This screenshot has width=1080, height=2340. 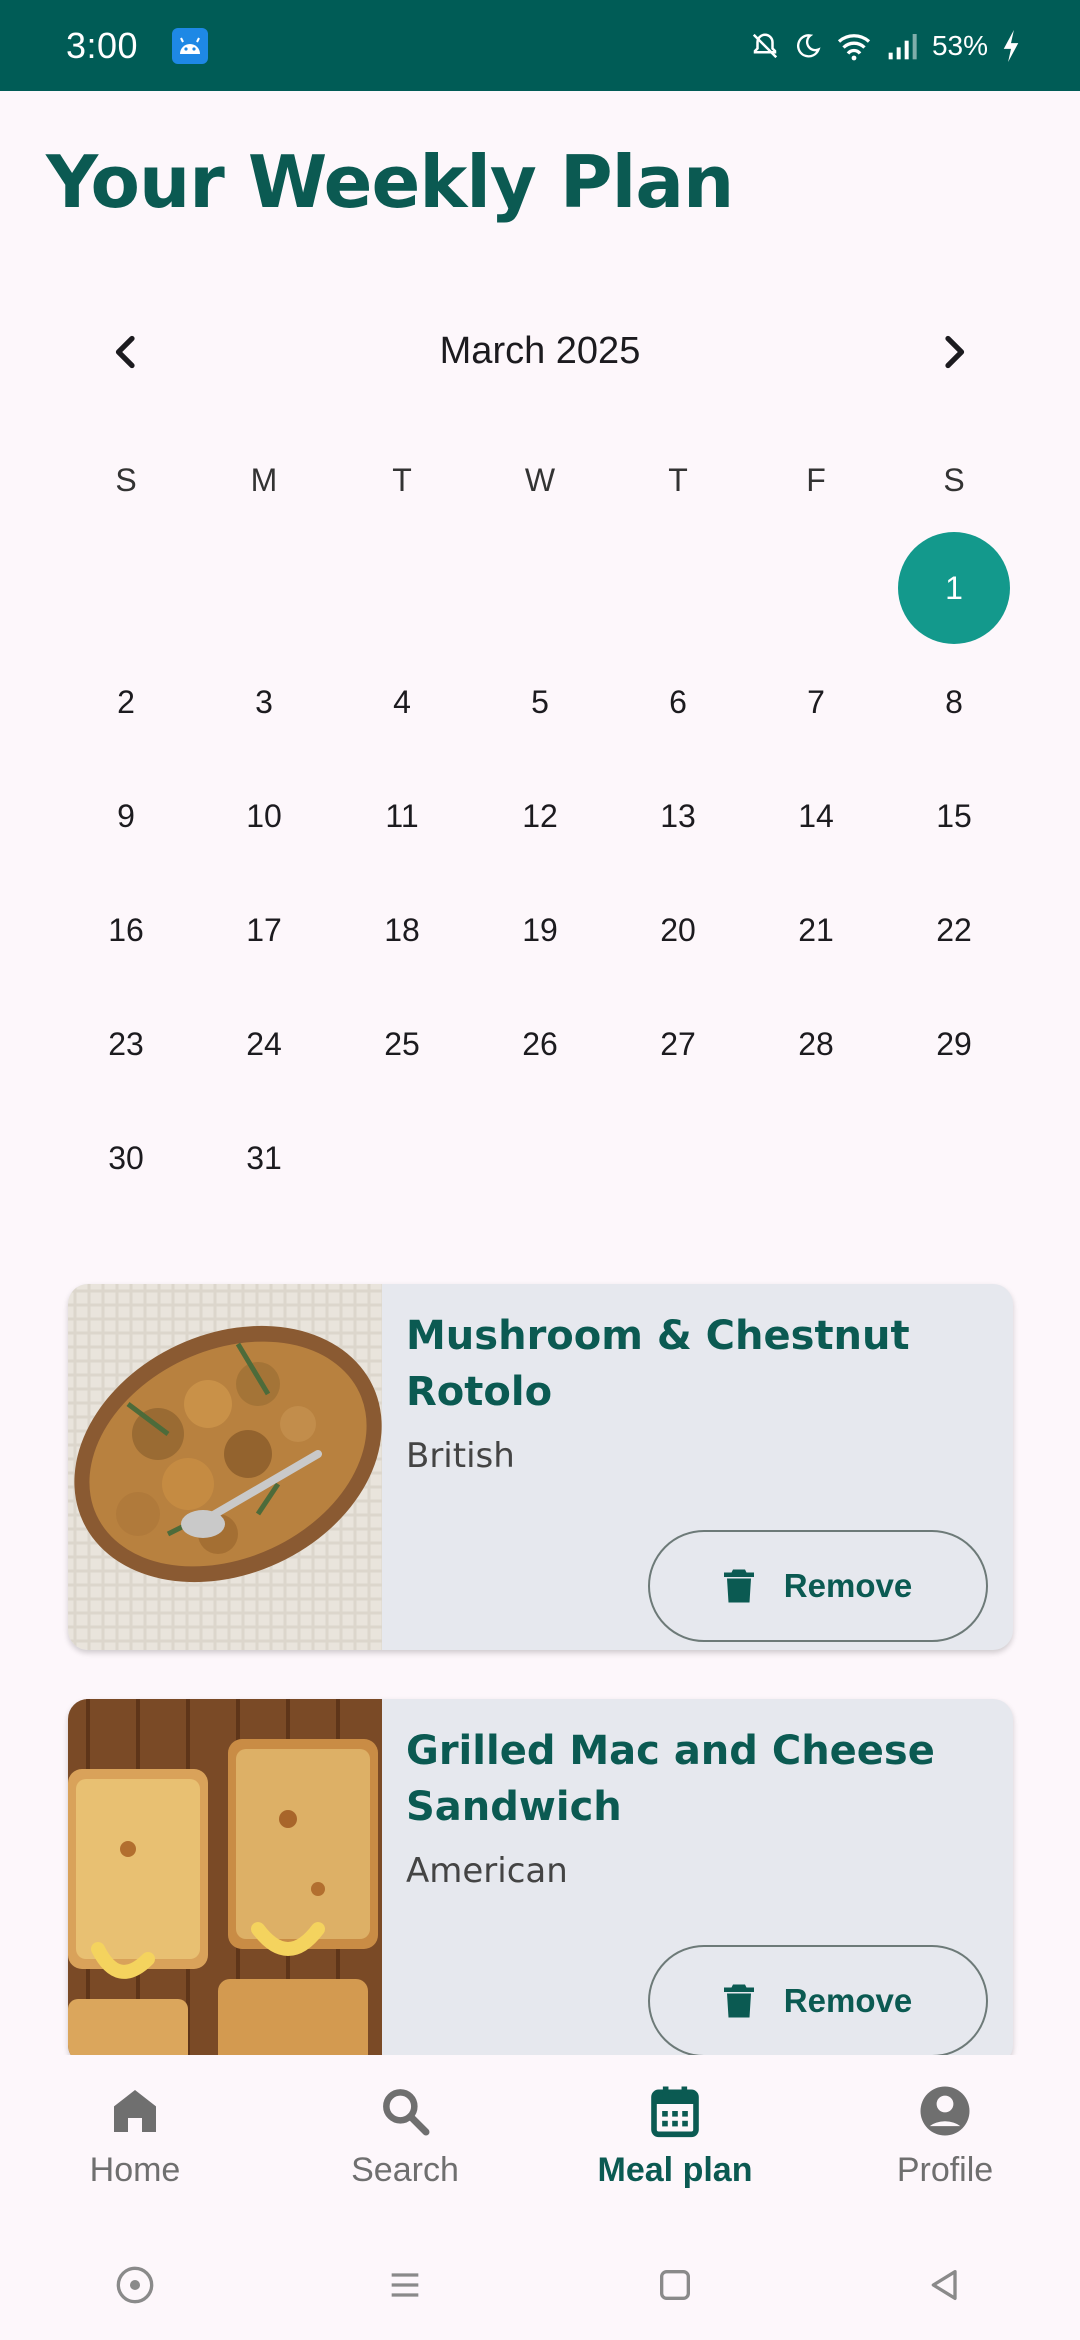 What do you see at coordinates (945, 2111) in the screenshot?
I see `profile-icon` at bounding box center [945, 2111].